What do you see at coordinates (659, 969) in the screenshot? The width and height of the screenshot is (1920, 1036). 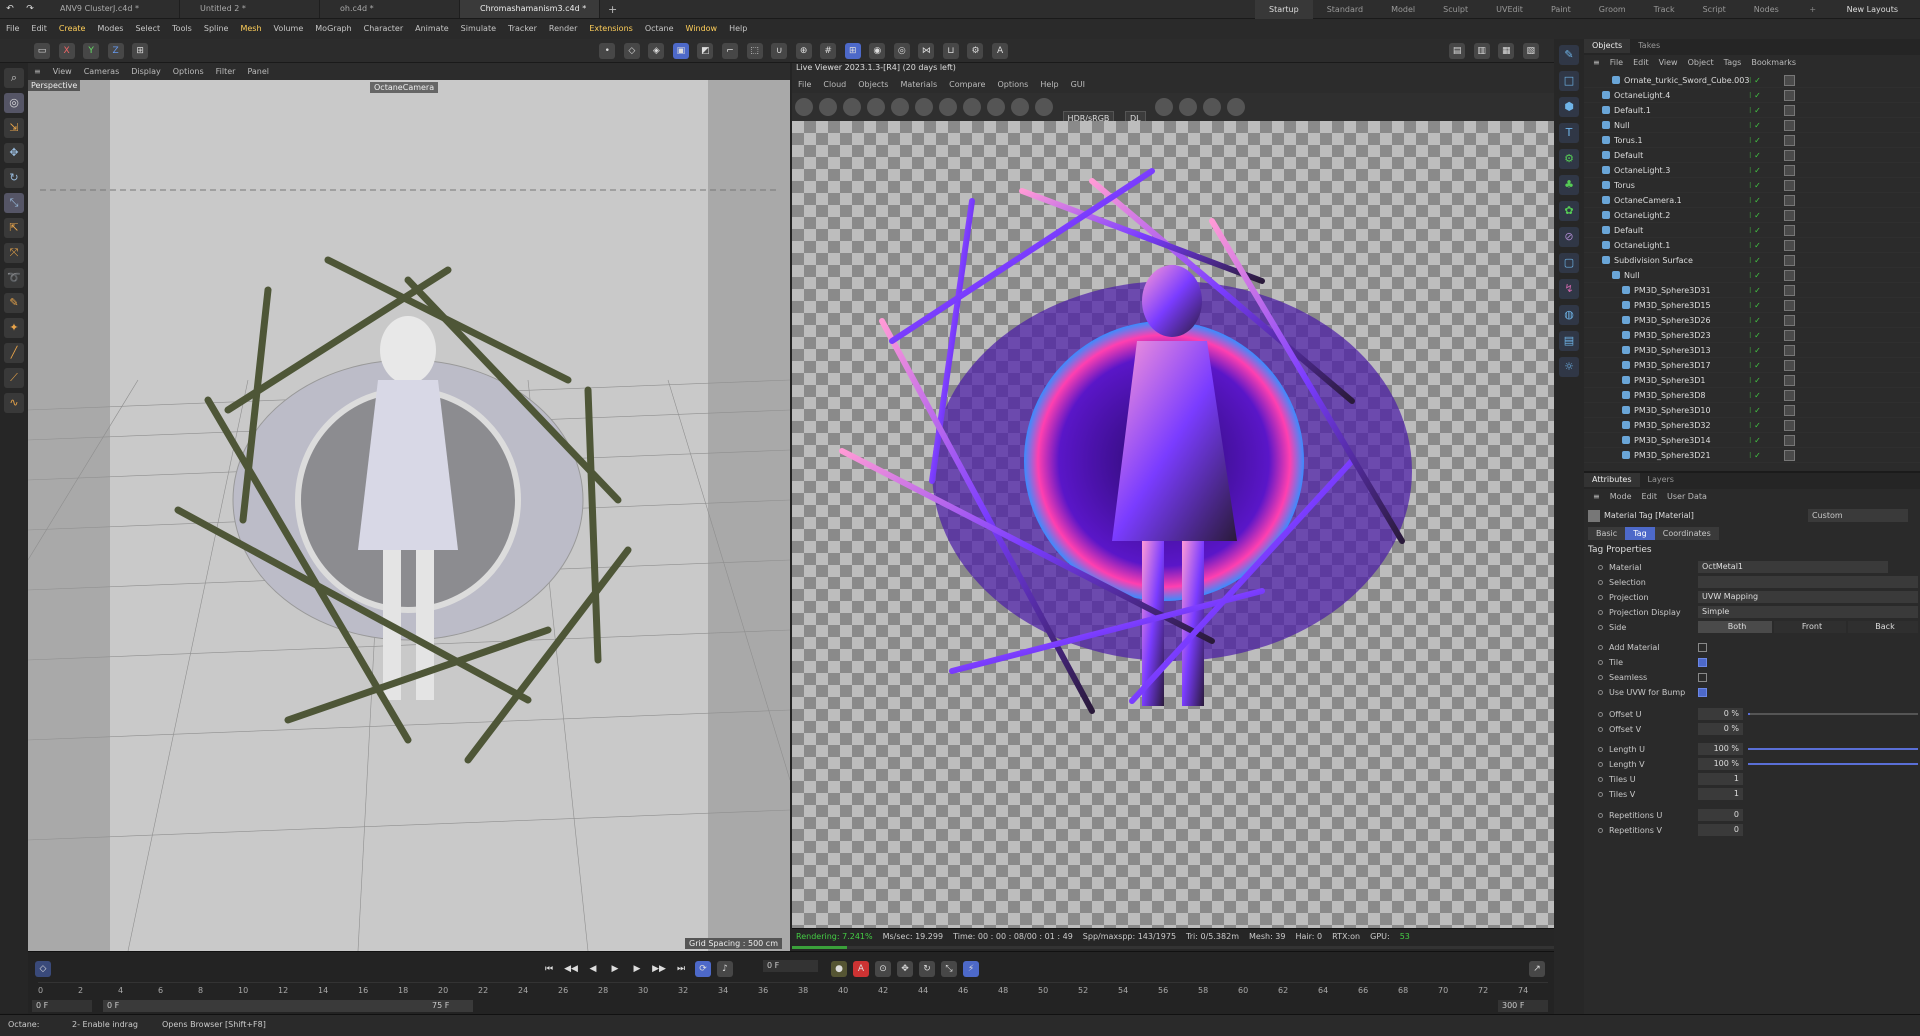 I see `next-key-icon: ▶▶` at bounding box center [659, 969].